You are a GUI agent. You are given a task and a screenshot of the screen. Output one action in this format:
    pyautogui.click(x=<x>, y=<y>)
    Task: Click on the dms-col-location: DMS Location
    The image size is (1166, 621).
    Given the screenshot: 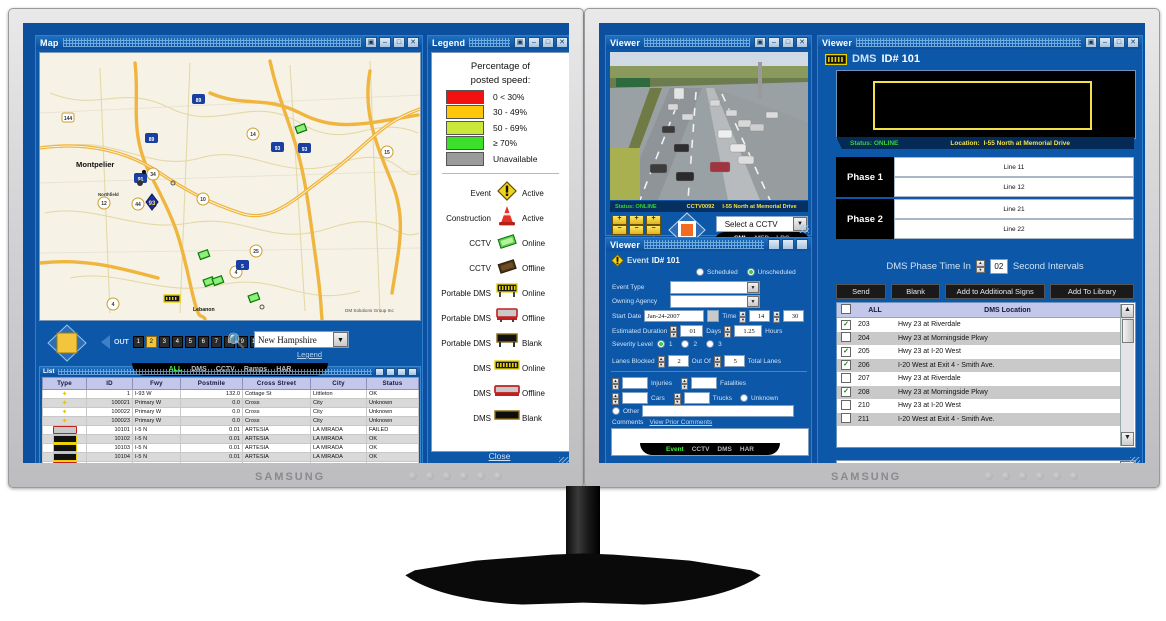 What is the action you would take?
    pyautogui.click(x=1007, y=310)
    